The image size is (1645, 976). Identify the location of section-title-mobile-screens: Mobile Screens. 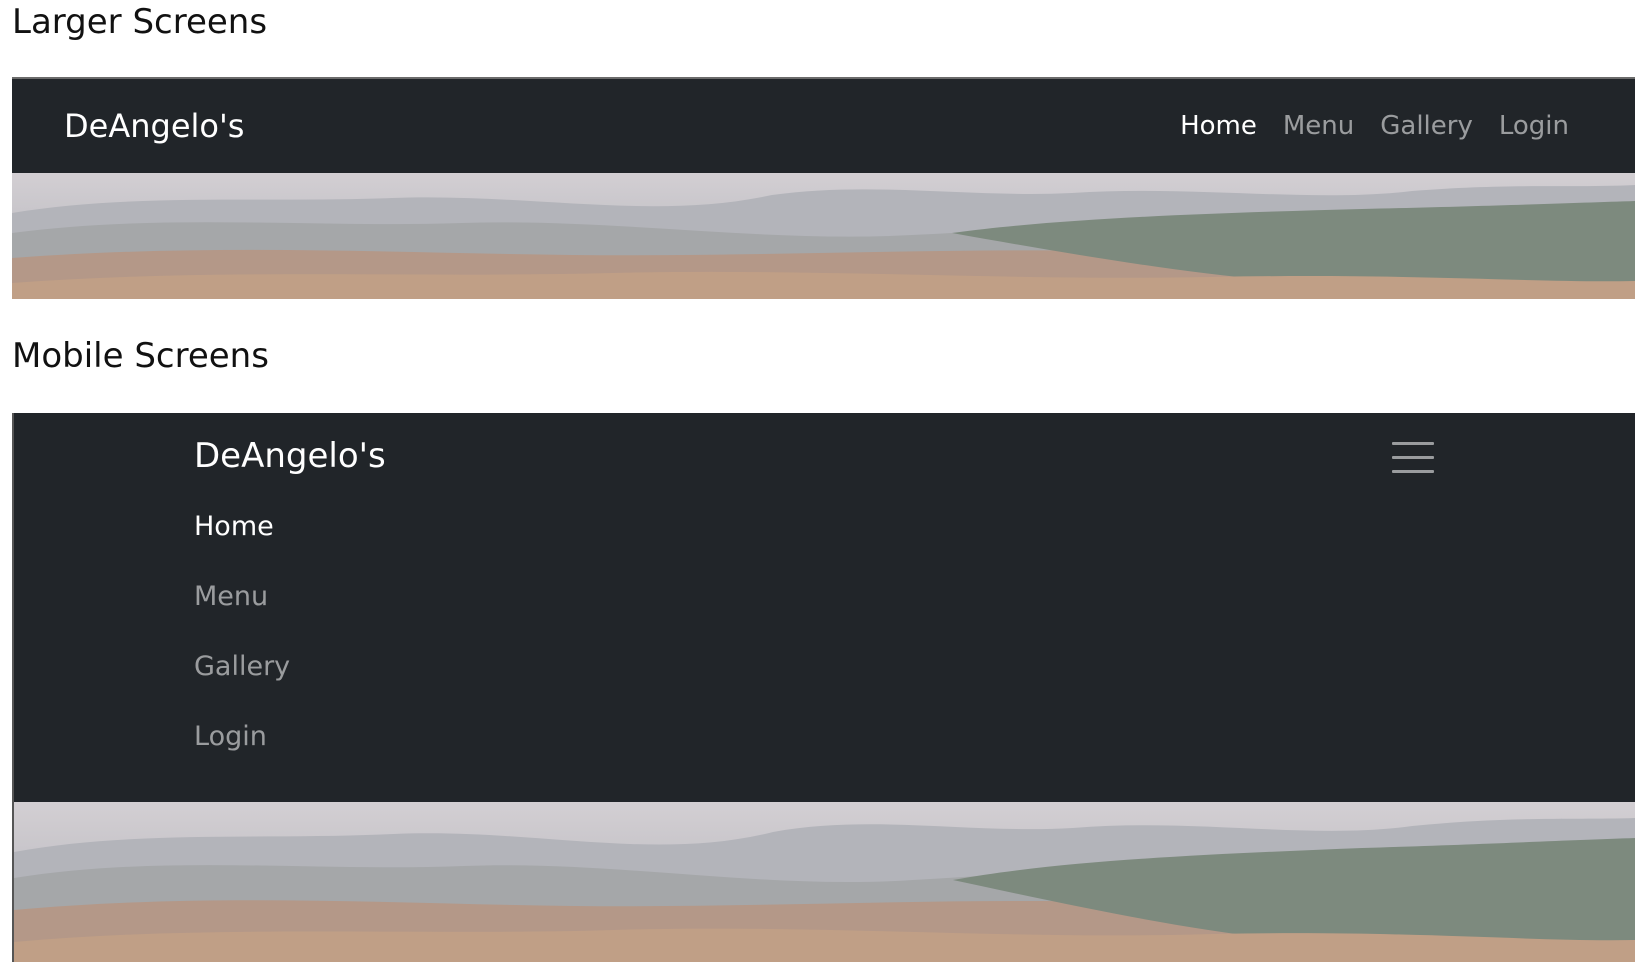
(140, 356).